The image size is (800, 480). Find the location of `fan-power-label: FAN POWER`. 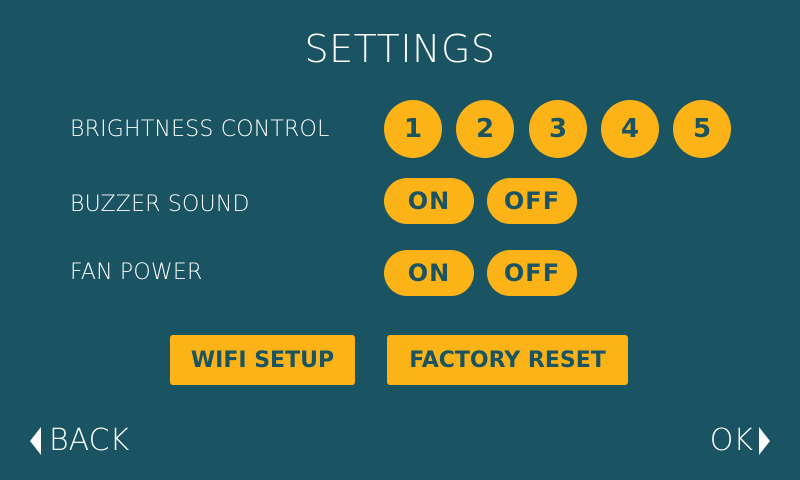

fan-power-label: FAN POWER is located at coordinates (136, 272).